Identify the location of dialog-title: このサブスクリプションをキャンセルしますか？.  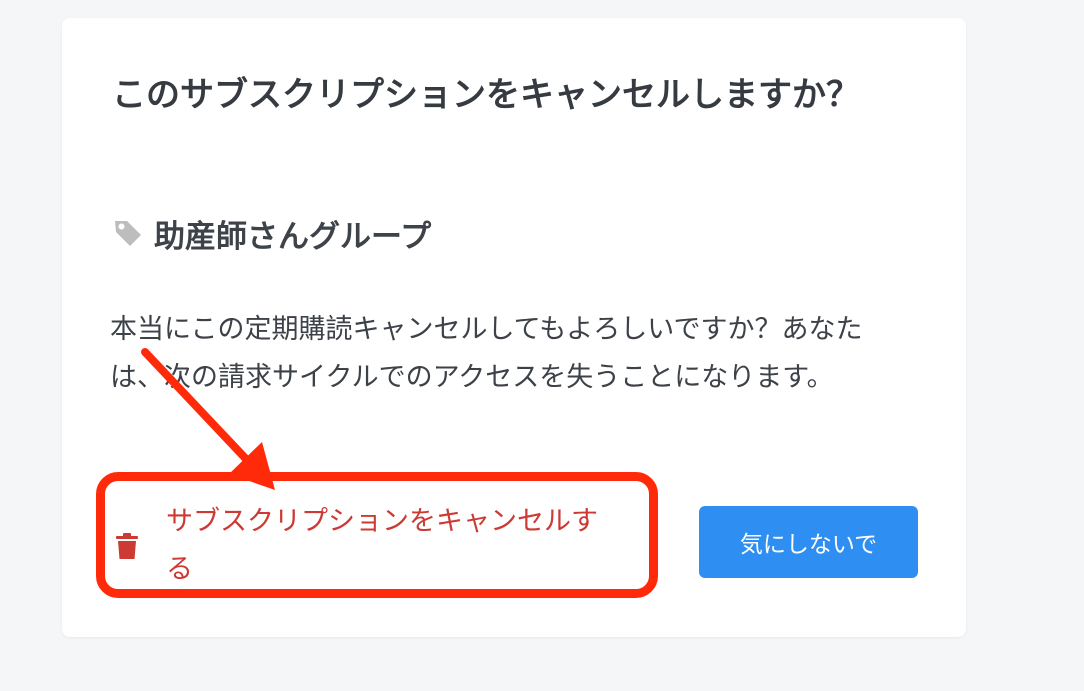
(486, 95).